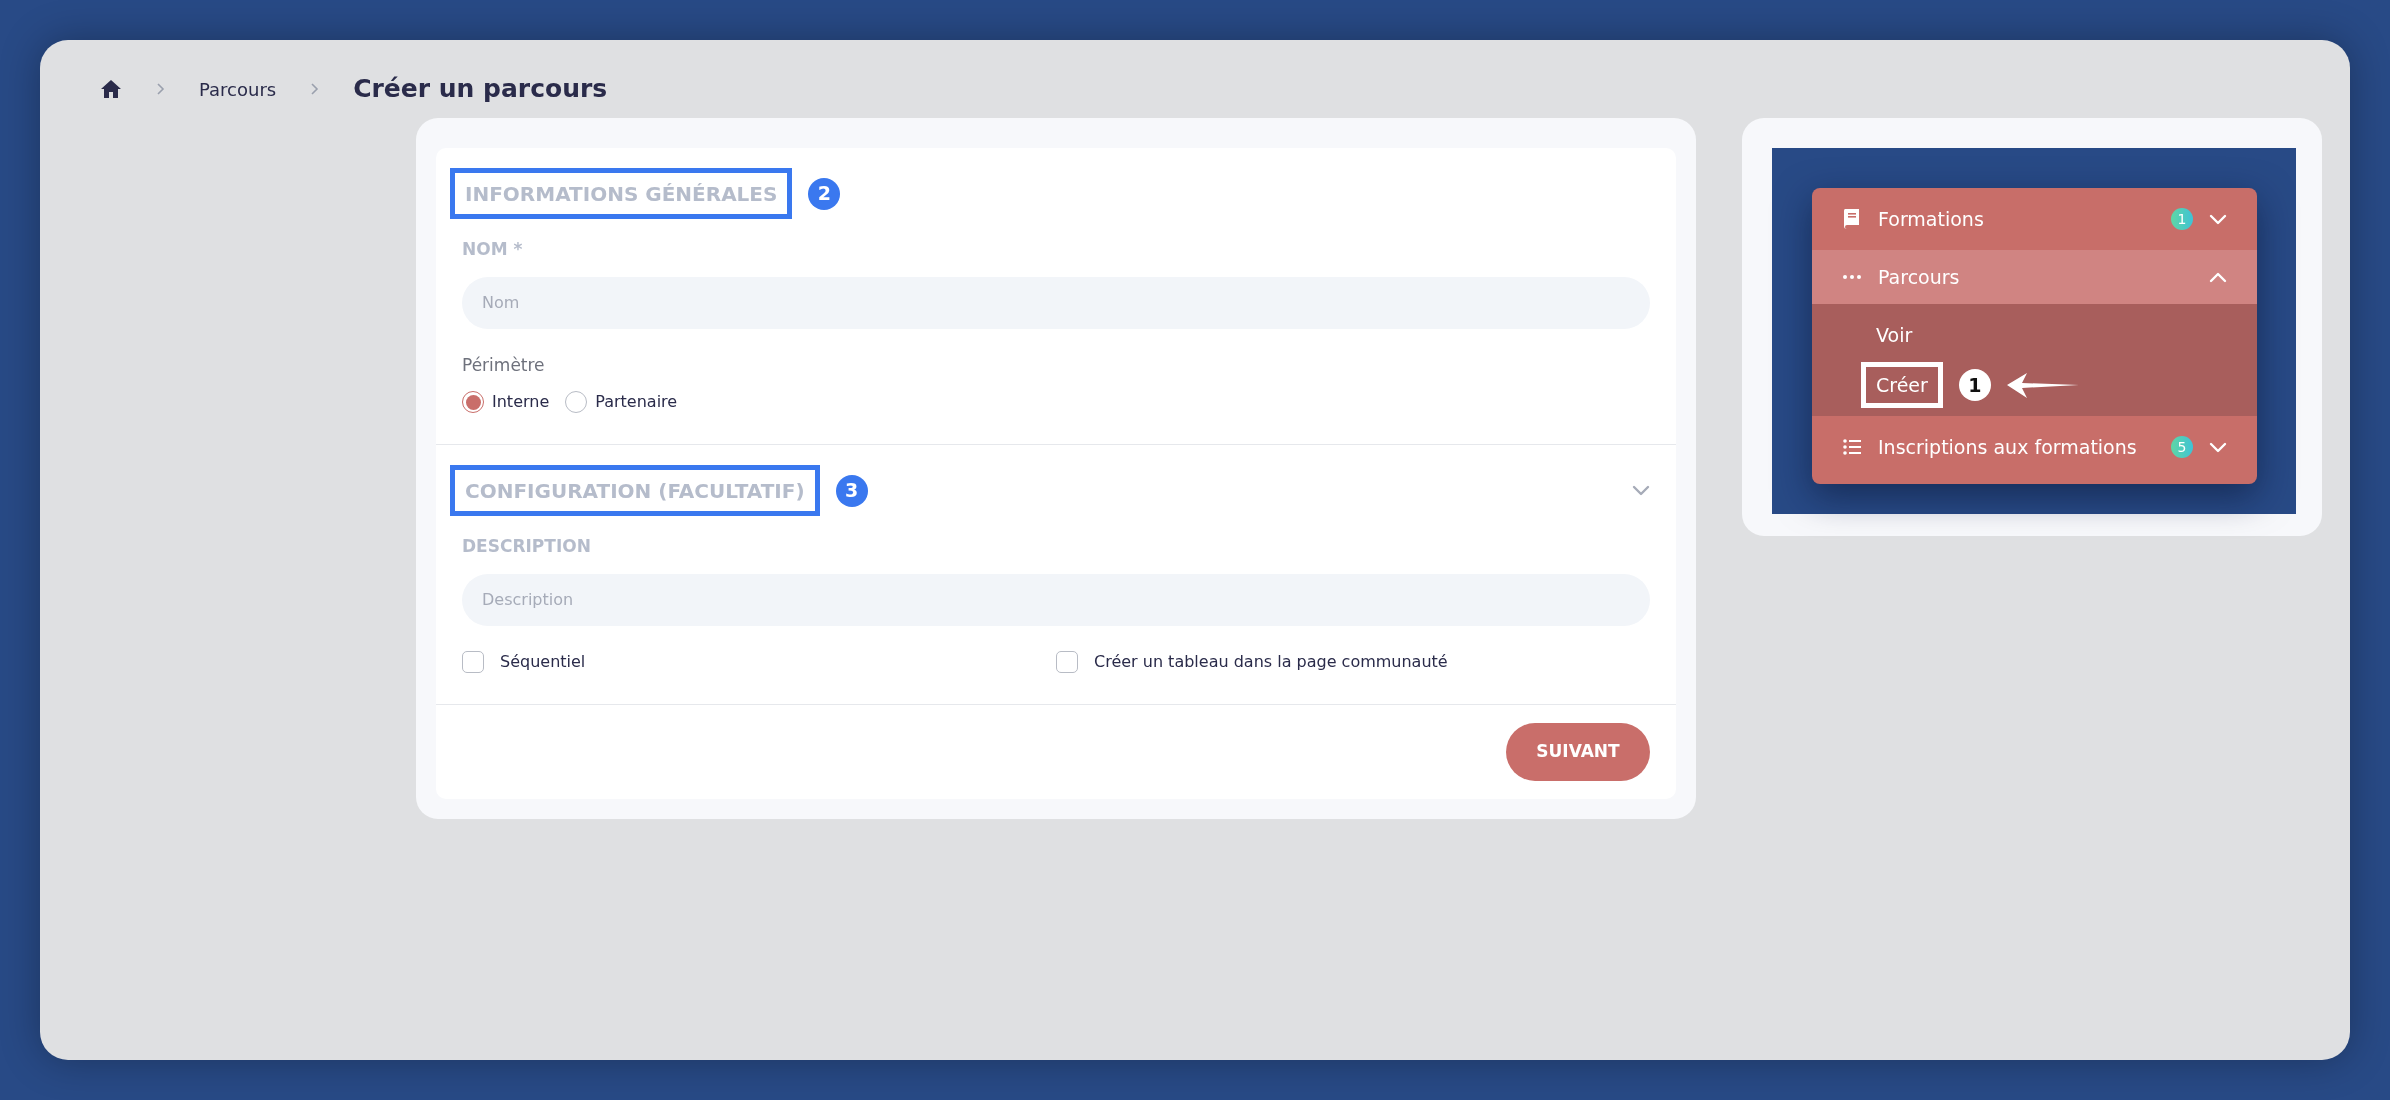  What do you see at coordinates (2034, 219) in the screenshot?
I see `menu-item: Formations 1` at bounding box center [2034, 219].